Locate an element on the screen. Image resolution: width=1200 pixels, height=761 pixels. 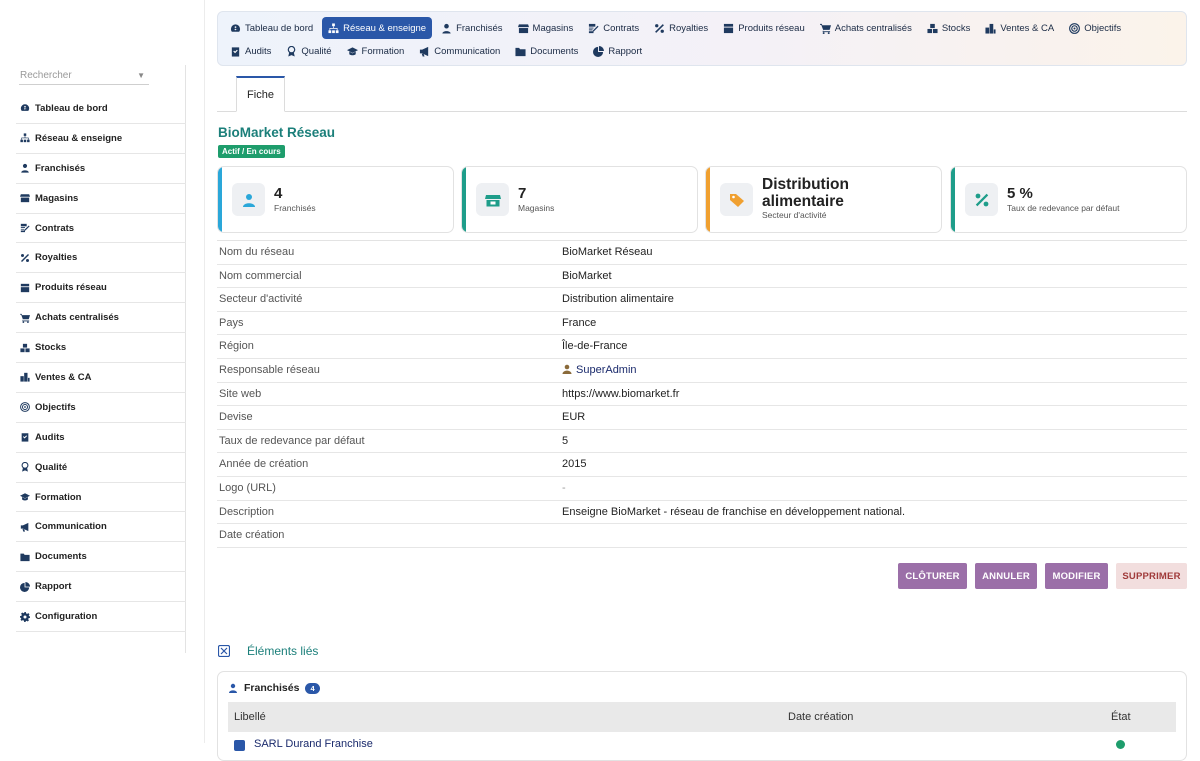
tab-fiche: Fiche is located at coordinates (260, 94).